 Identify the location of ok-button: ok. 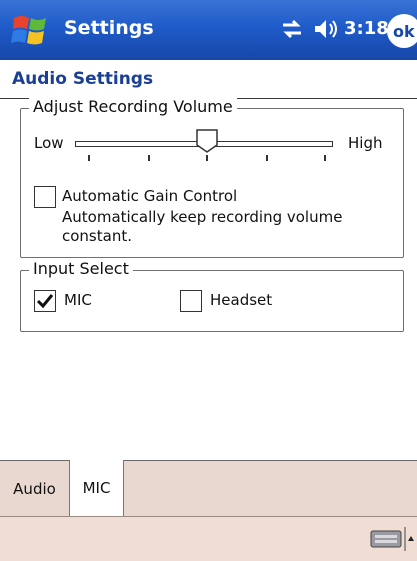
(402, 31).